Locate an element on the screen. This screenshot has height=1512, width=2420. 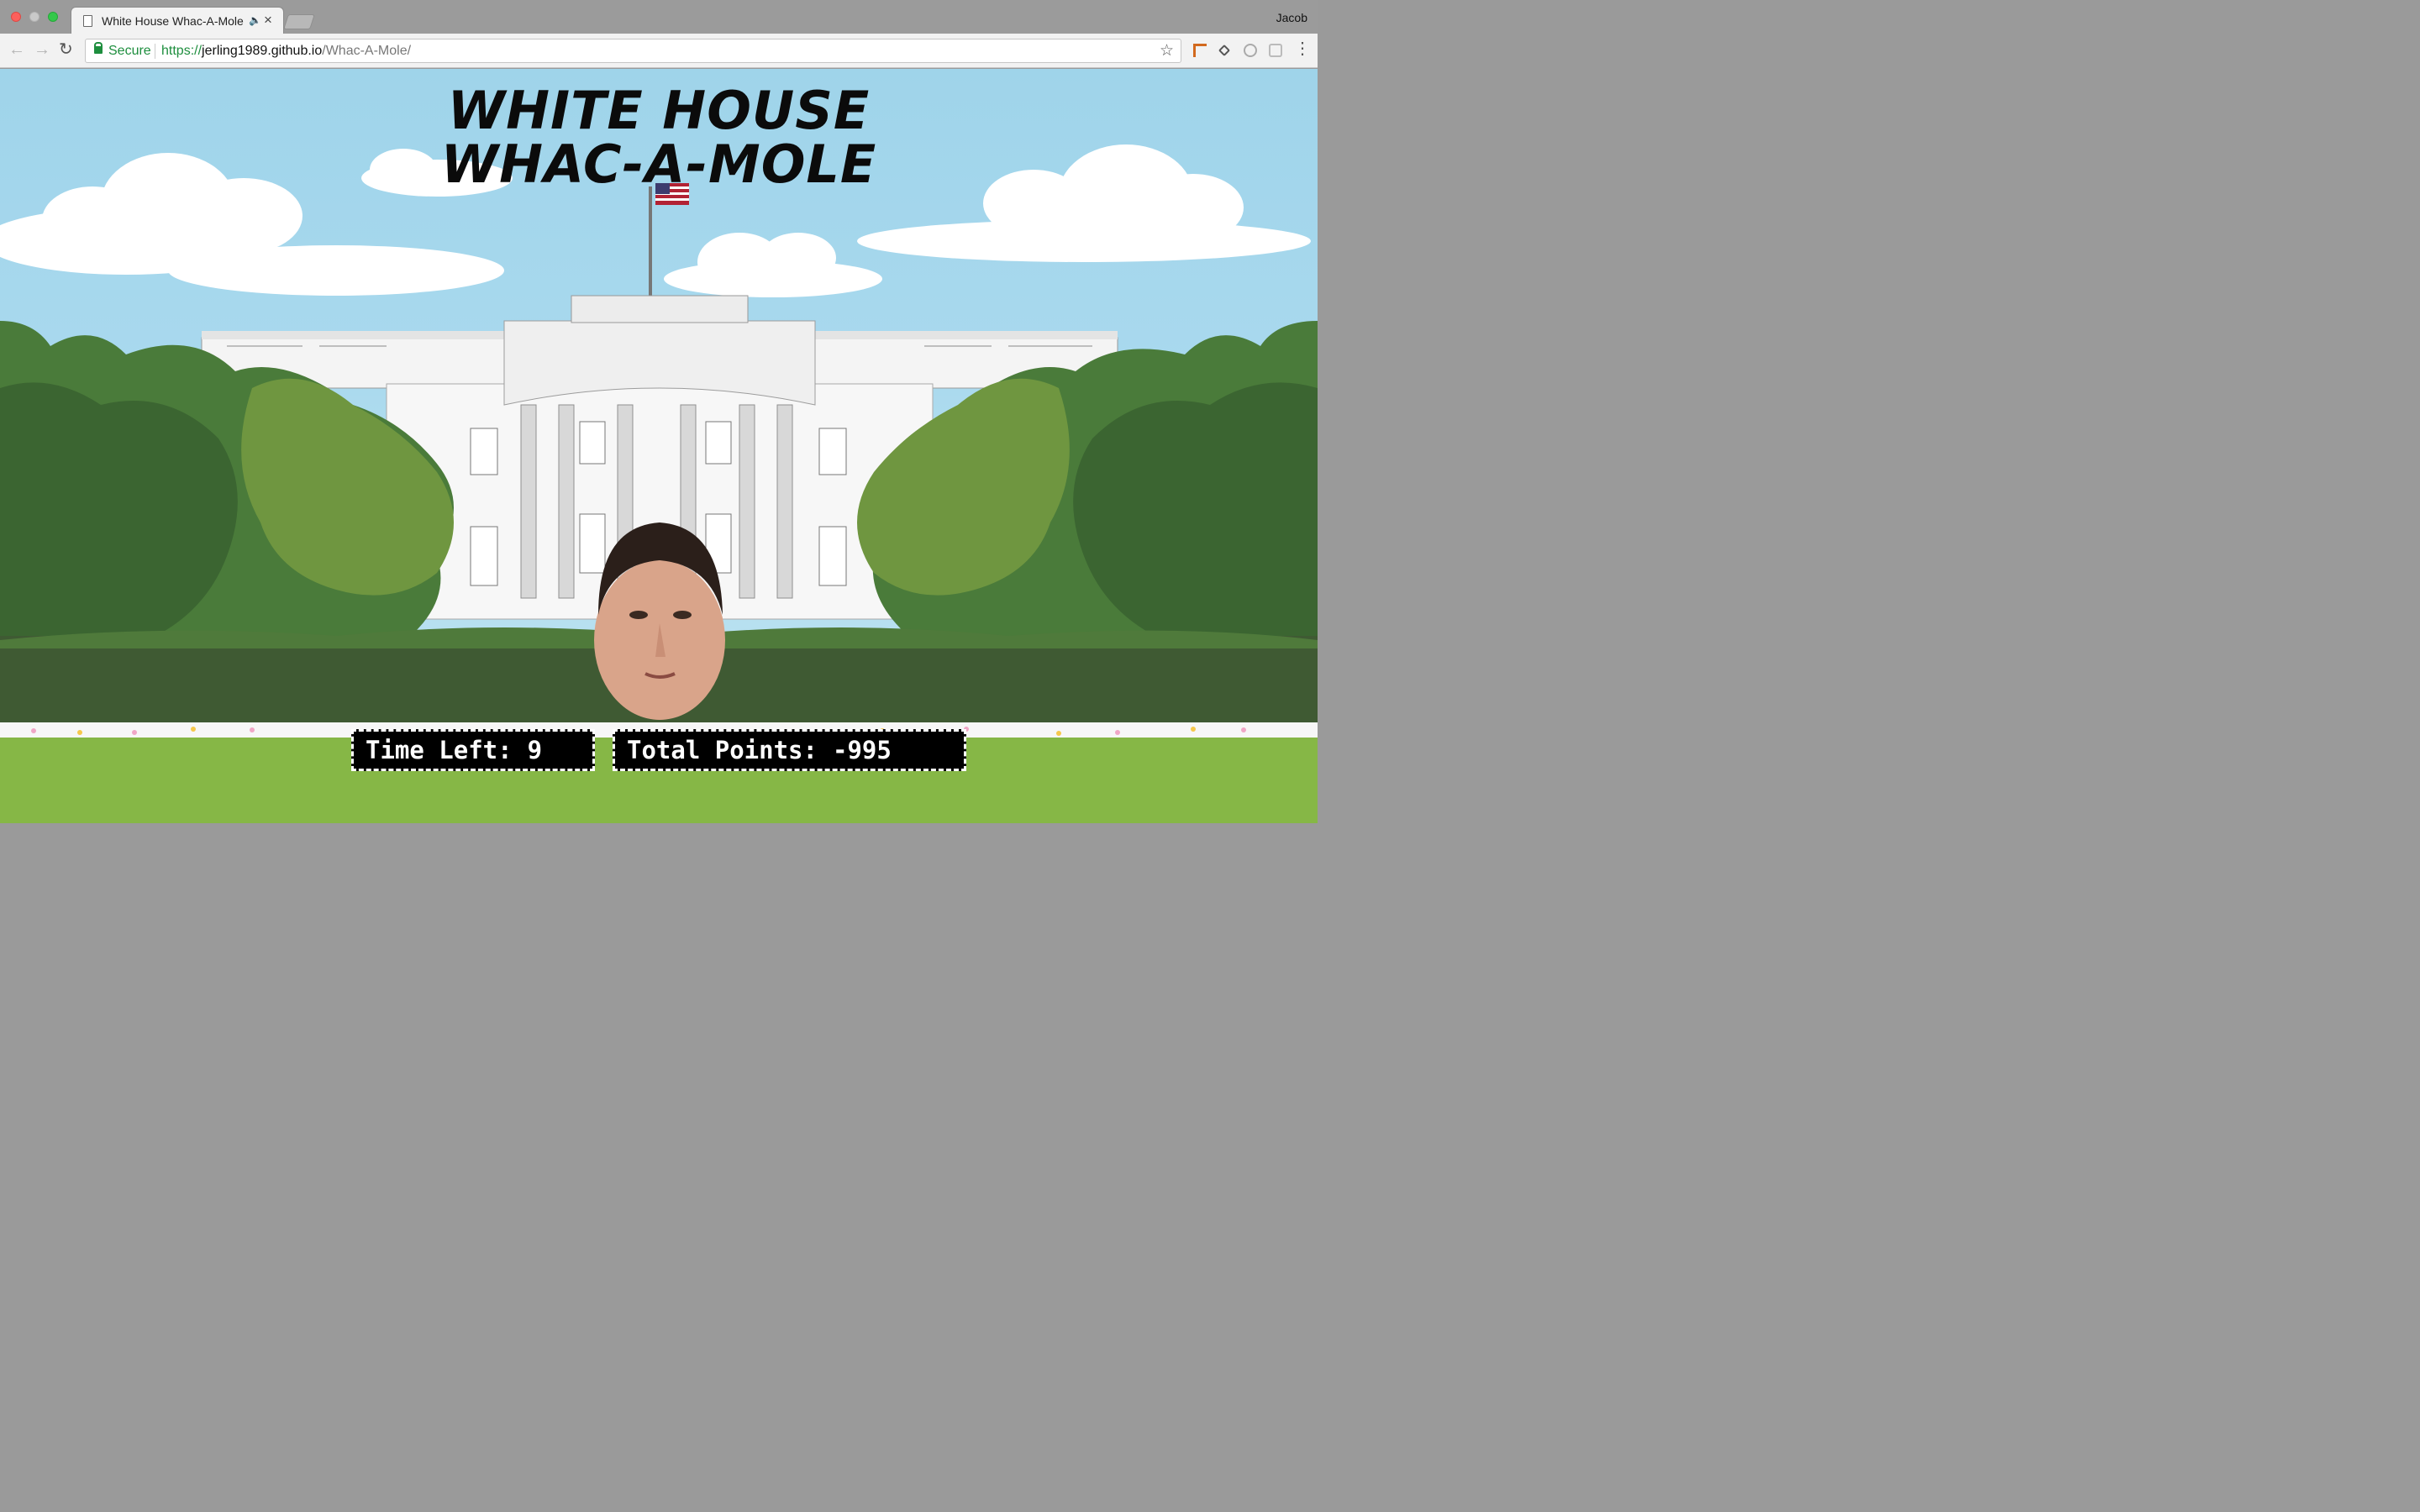
extension-icon is located at coordinates (1200, 50).